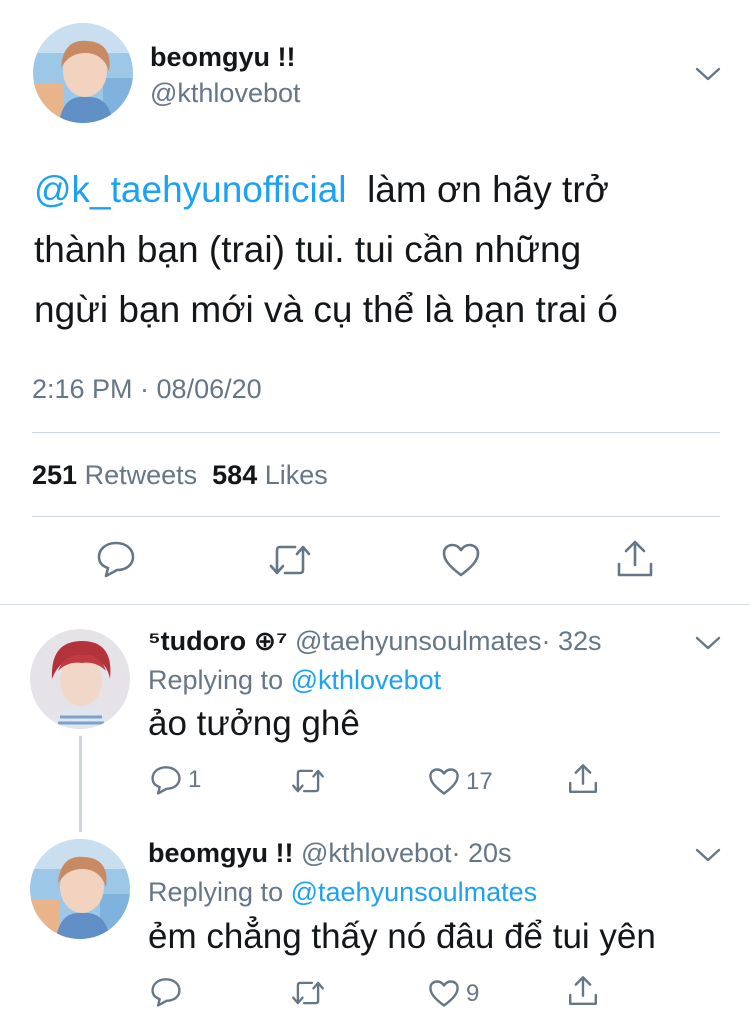 The image size is (750, 1029). I want to click on retweets-count: 251, so click(54, 475).